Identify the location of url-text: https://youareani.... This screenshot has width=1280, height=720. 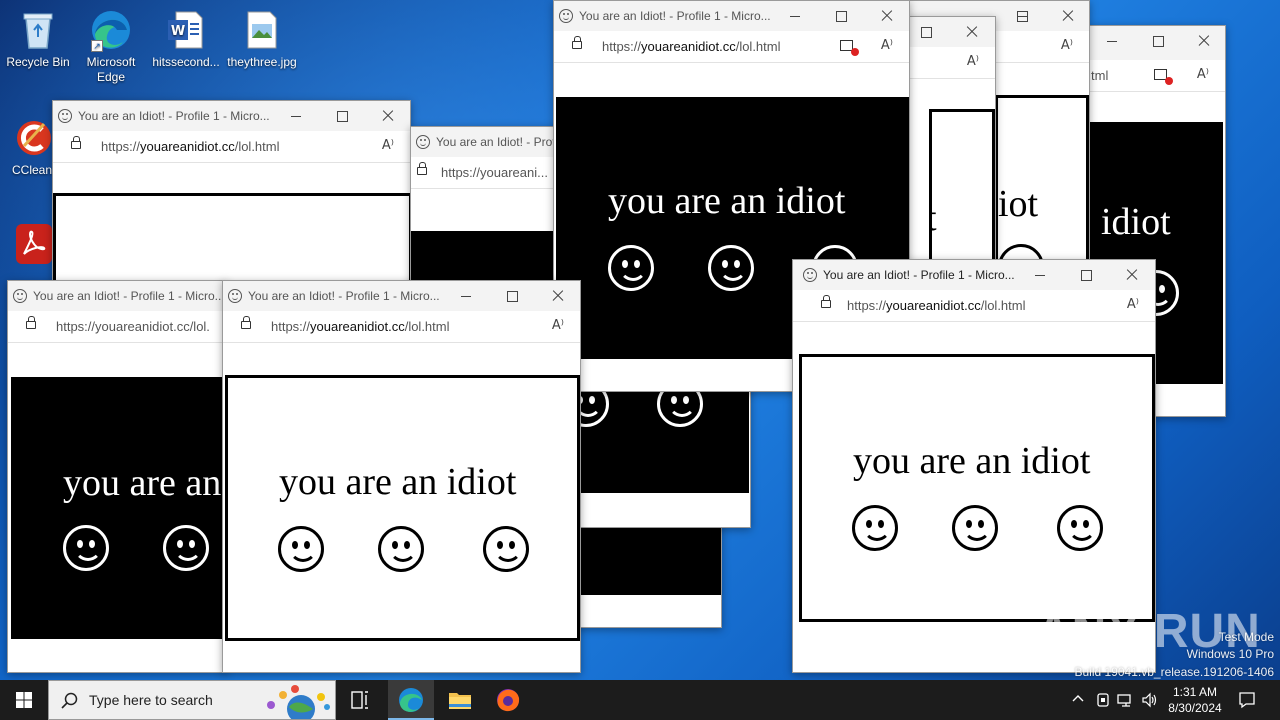
(494, 172).